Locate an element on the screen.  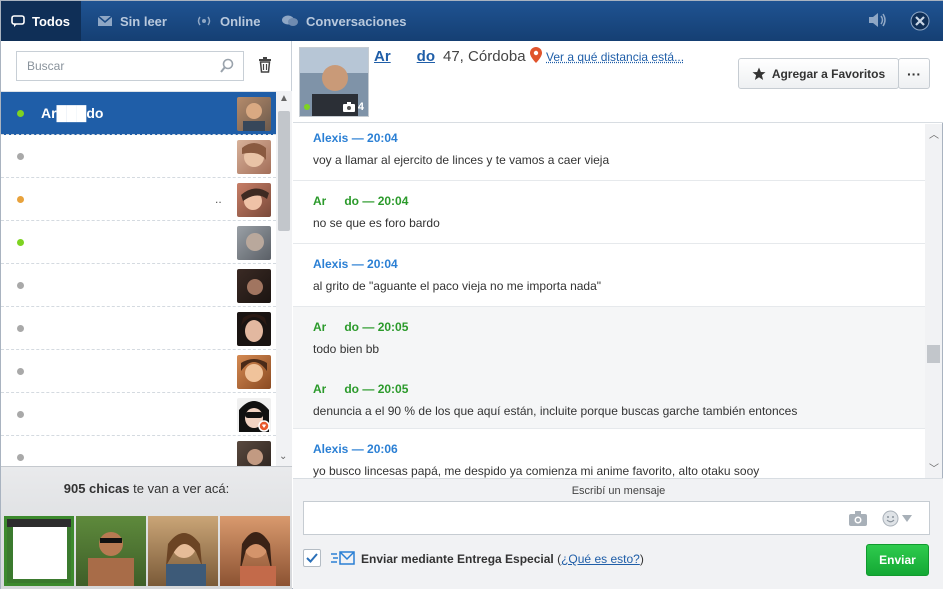
search-input is located at coordinates (112, 66).